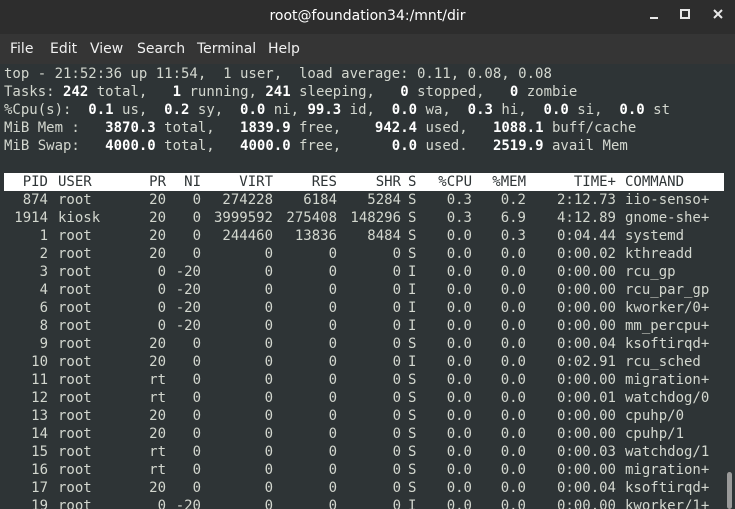  Describe the element at coordinates (256, 182) in the screenshot. I see `col-virt: VIRT` at that location.